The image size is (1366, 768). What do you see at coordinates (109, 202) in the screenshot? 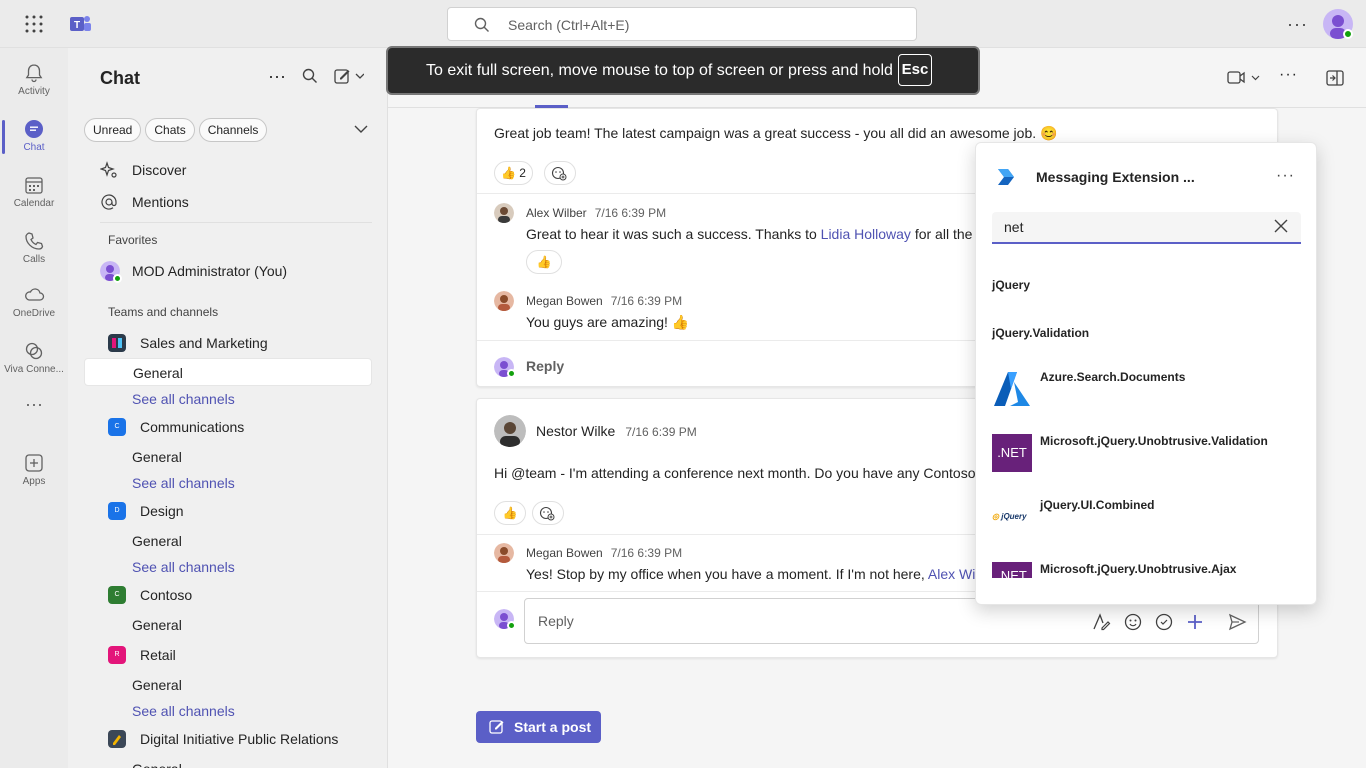
I see `at-icon` at bounding box center [109, 202].